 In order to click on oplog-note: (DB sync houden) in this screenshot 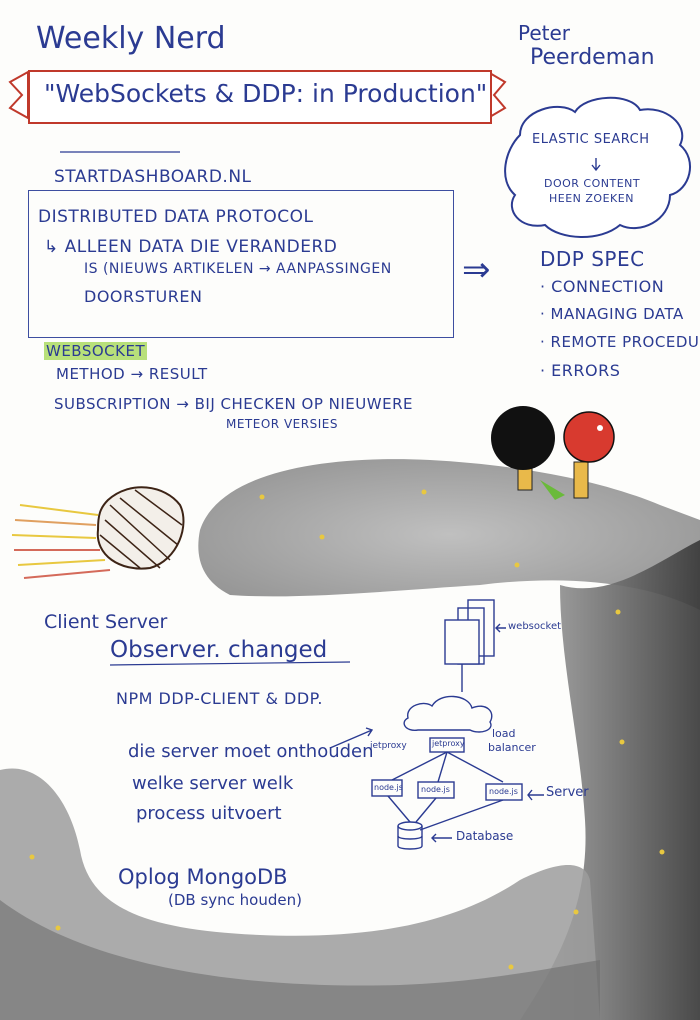, I will do `click(235, 900)`.